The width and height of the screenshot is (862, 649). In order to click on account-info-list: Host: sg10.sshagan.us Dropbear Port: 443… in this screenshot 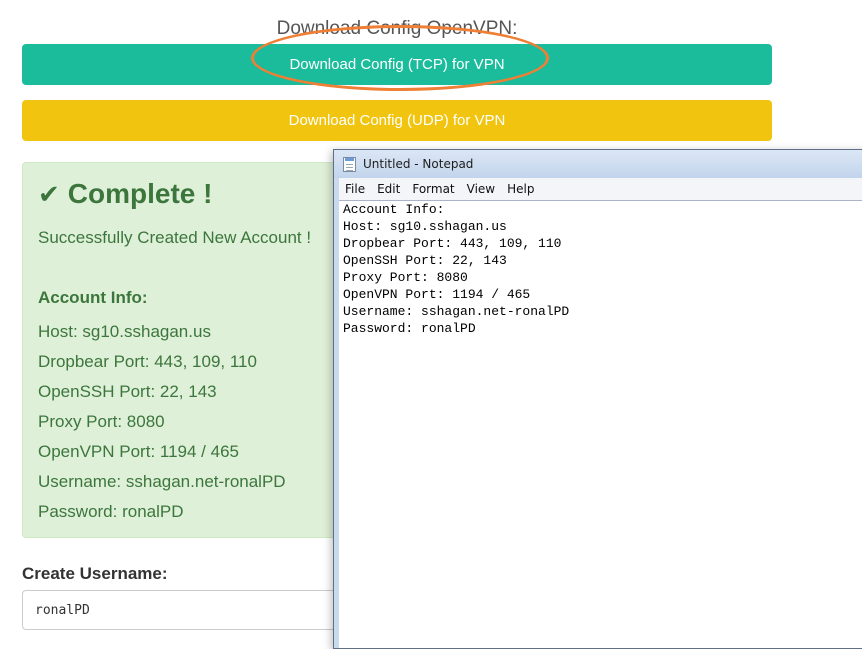, I will do `click(162, 422)`.